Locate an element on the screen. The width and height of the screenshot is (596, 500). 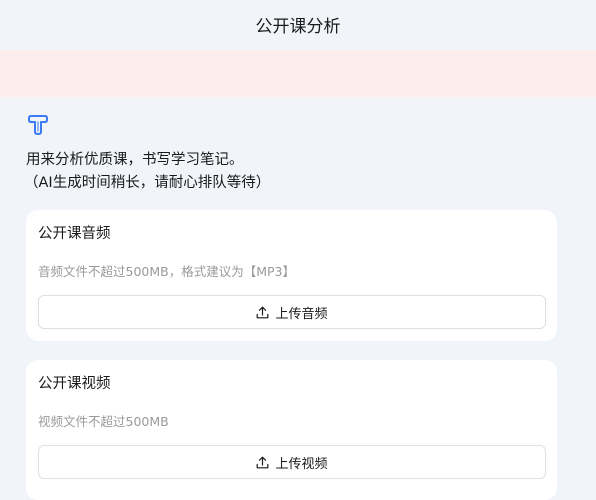
page-title: 公开课分析 is located at coordinates (298, 26).